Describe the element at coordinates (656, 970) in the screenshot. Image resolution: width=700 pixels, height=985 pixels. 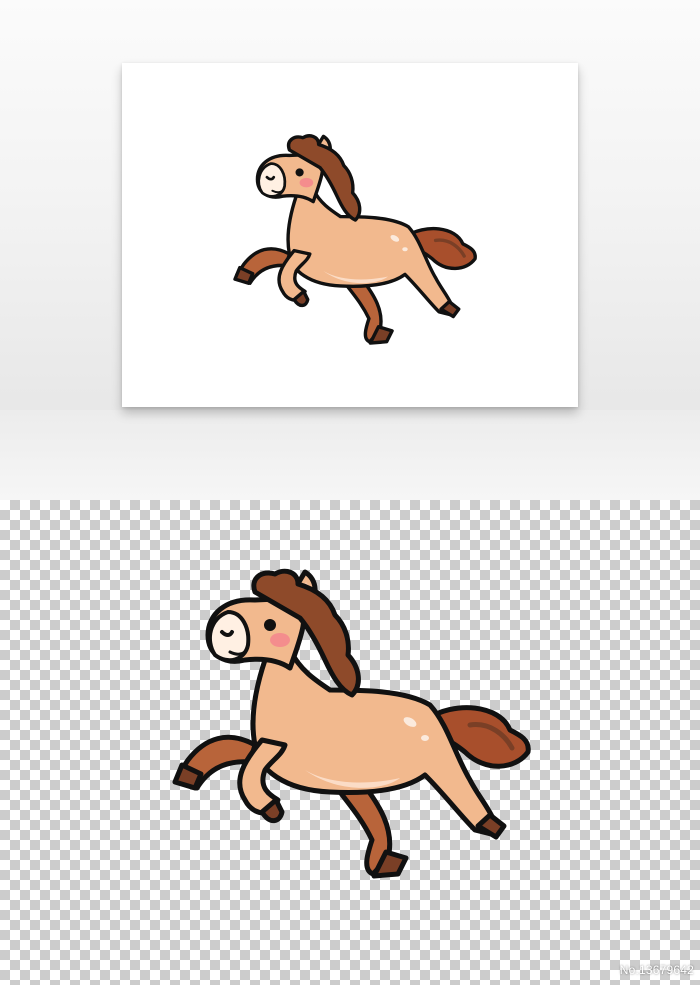
I see `image-id-label: No.13679642` at that location.